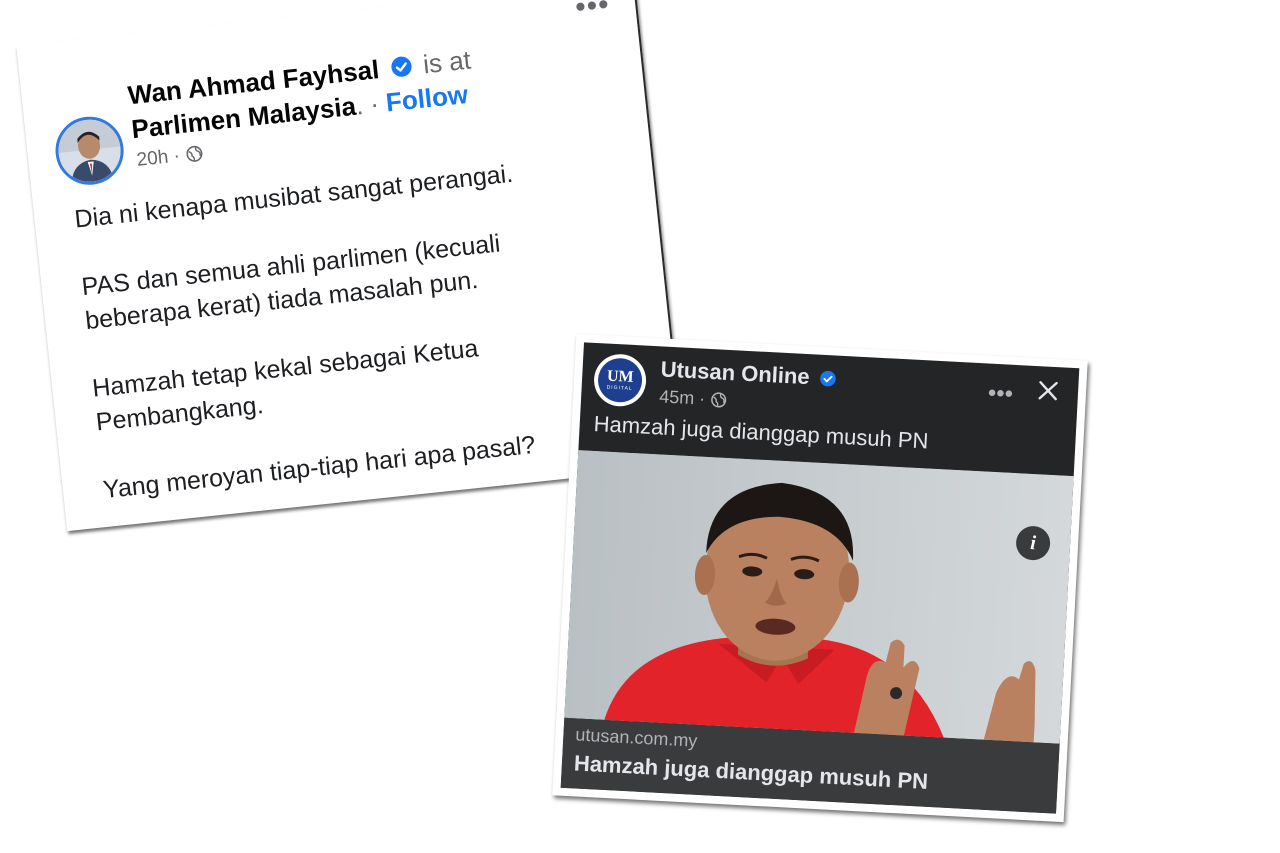 The image size is (1280, 853). I want to click on article-photo, so click(819, 597).